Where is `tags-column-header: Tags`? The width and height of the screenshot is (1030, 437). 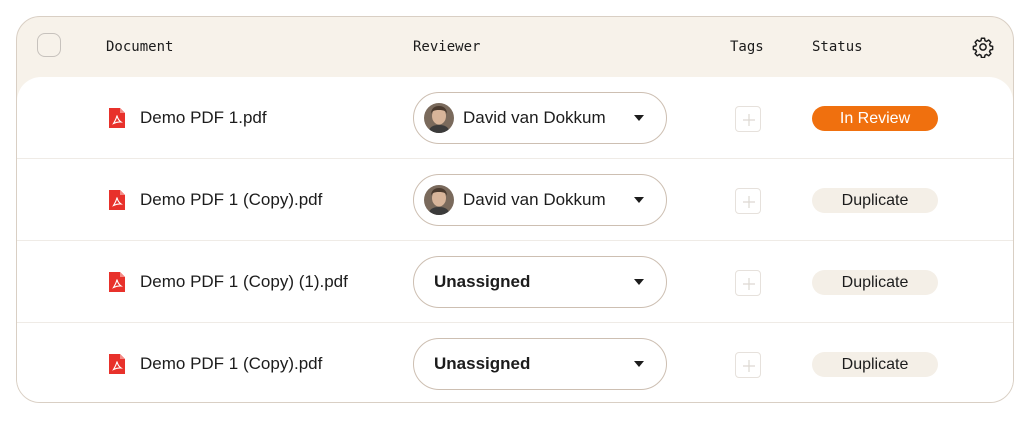 tags-column-header: Tags is located at coordinates (747, 47).